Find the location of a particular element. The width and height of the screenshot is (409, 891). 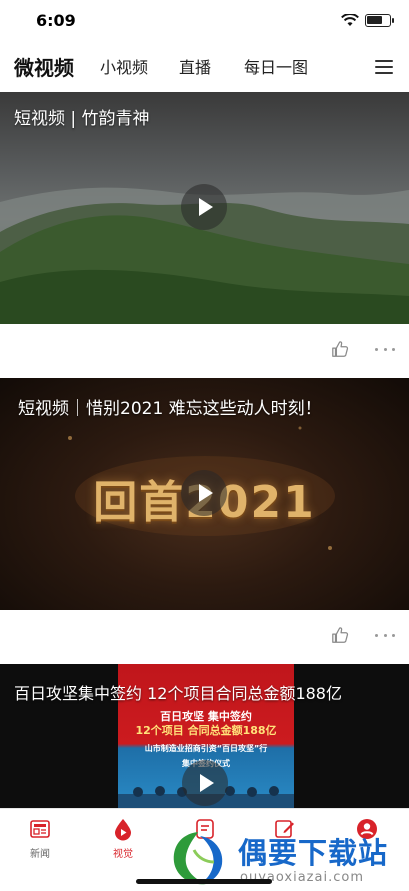

status-icons is located at coordinates (367, 20).